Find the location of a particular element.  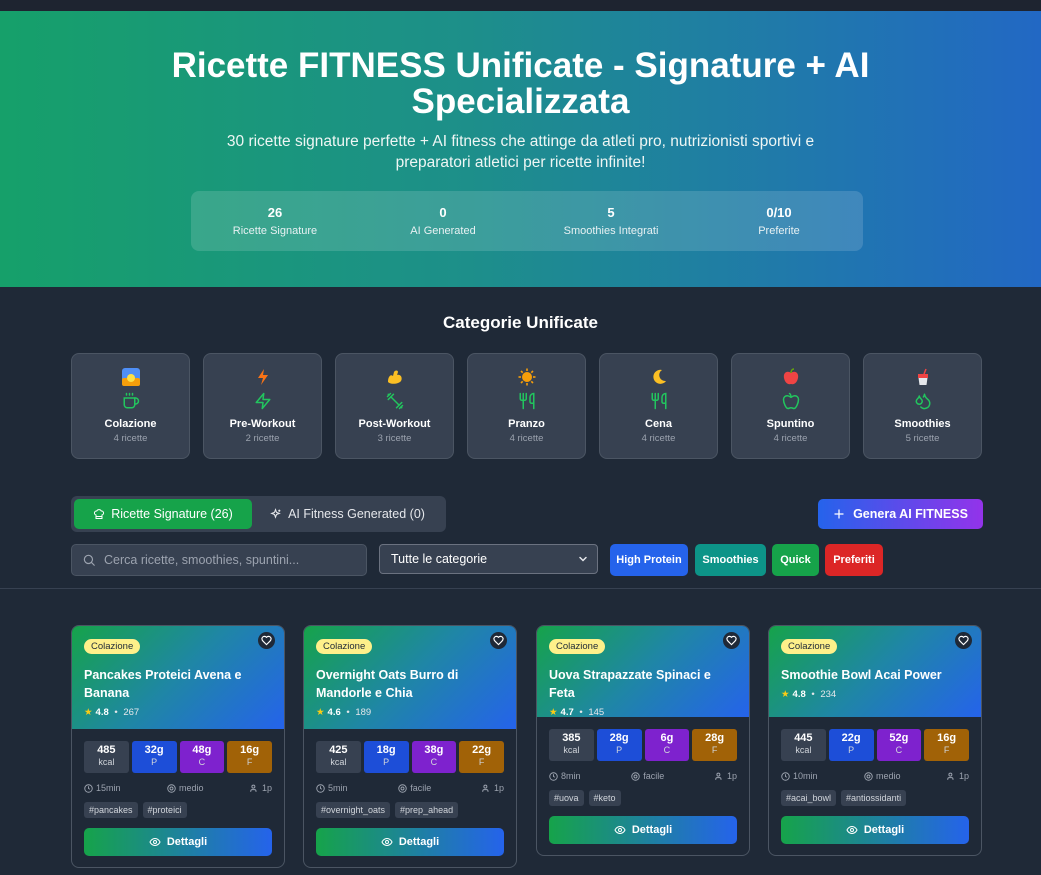

cup-with-straw-icon is located at coordinates (922, 378).